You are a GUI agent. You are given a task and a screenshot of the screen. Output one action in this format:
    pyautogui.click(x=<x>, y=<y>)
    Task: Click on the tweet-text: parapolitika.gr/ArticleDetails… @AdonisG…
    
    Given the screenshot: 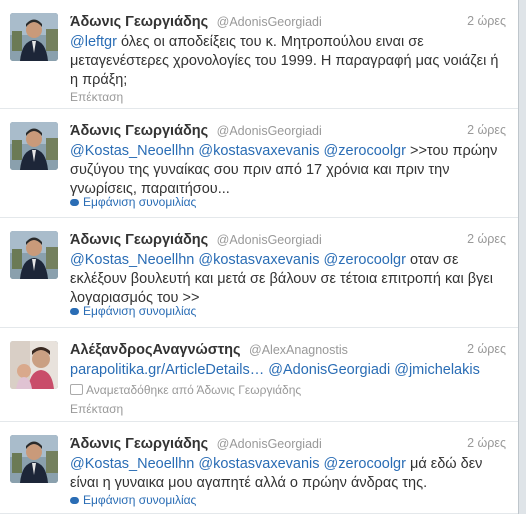 What is the action you would take?
    pyautogui.click(x=287, y=370)
    